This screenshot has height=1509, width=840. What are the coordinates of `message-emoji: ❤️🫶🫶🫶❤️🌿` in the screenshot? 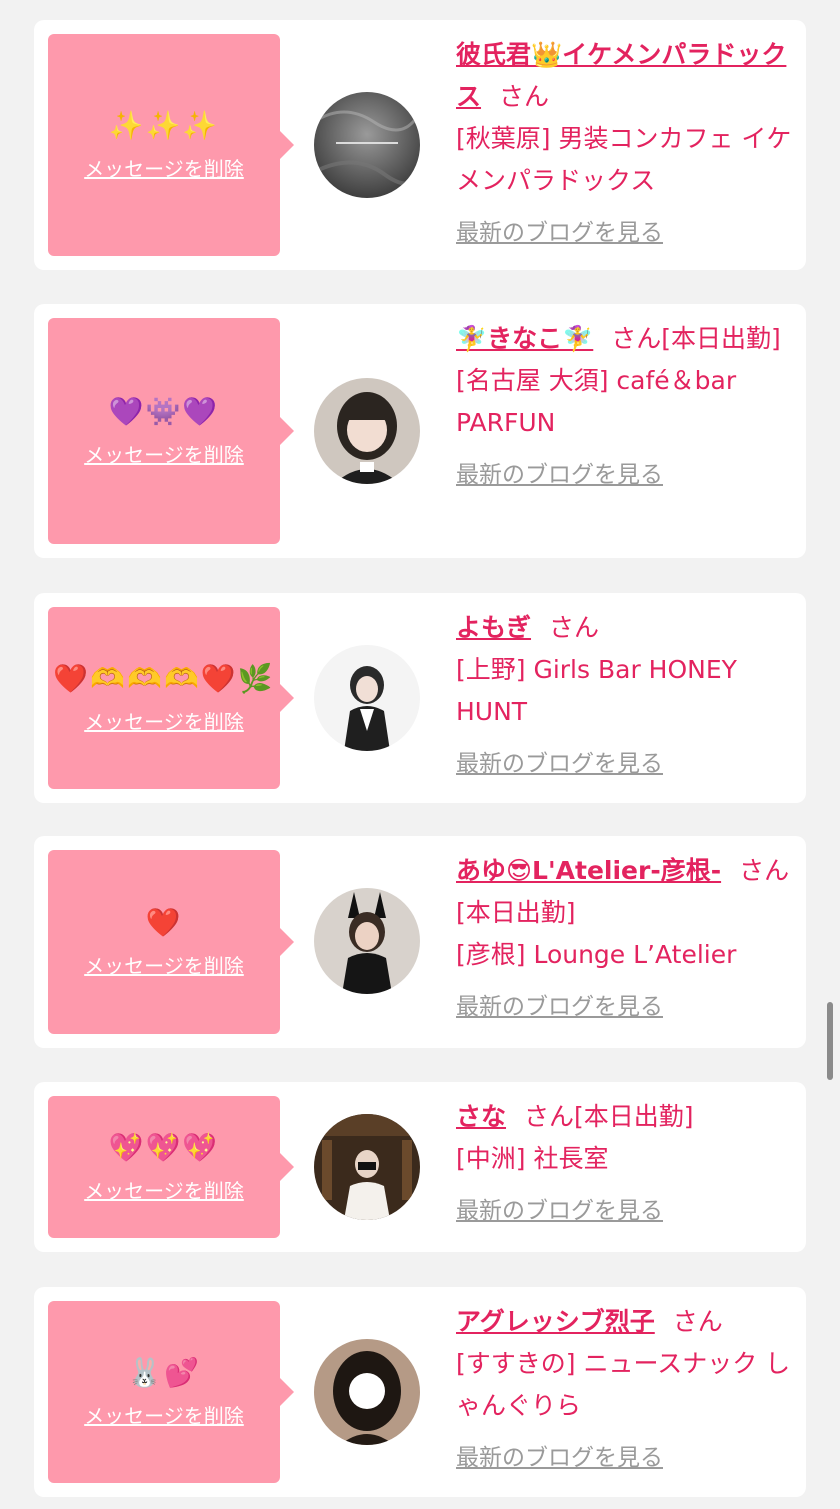 It's located at (164, 678).